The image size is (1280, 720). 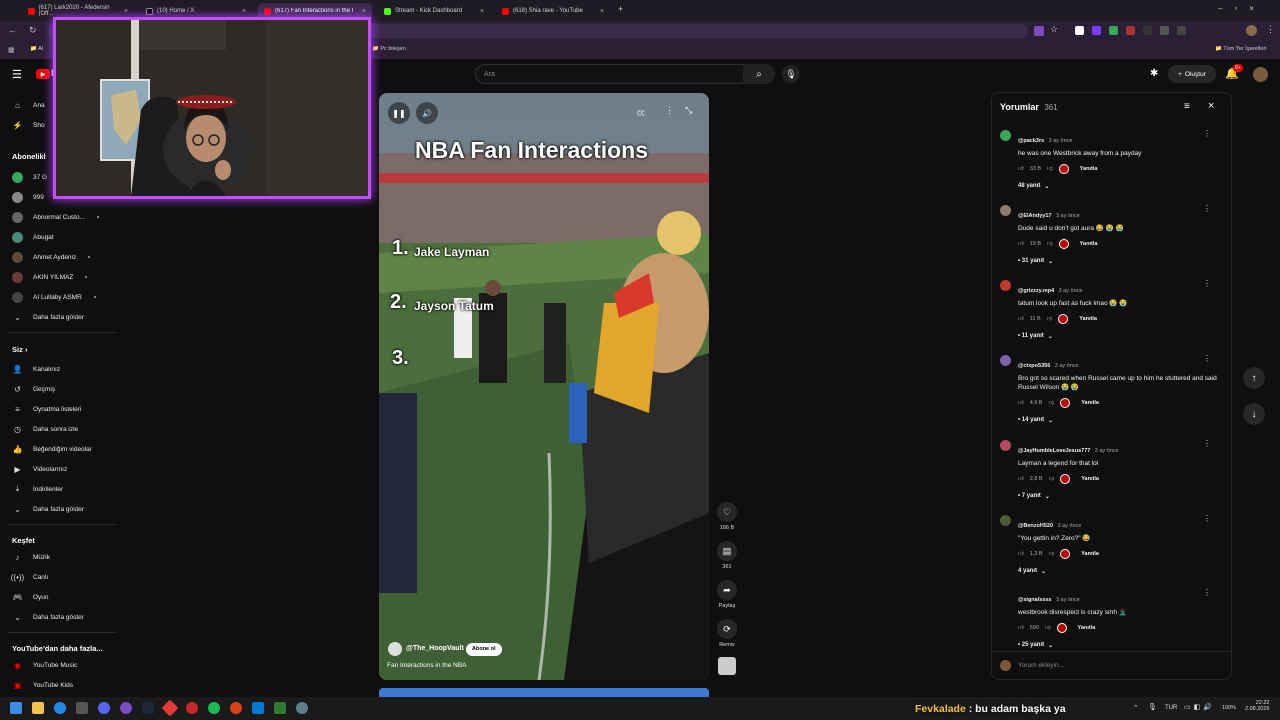 I want to click on view-replies-button: 48 yanıt ⌄, so click(x=1118, y=186).